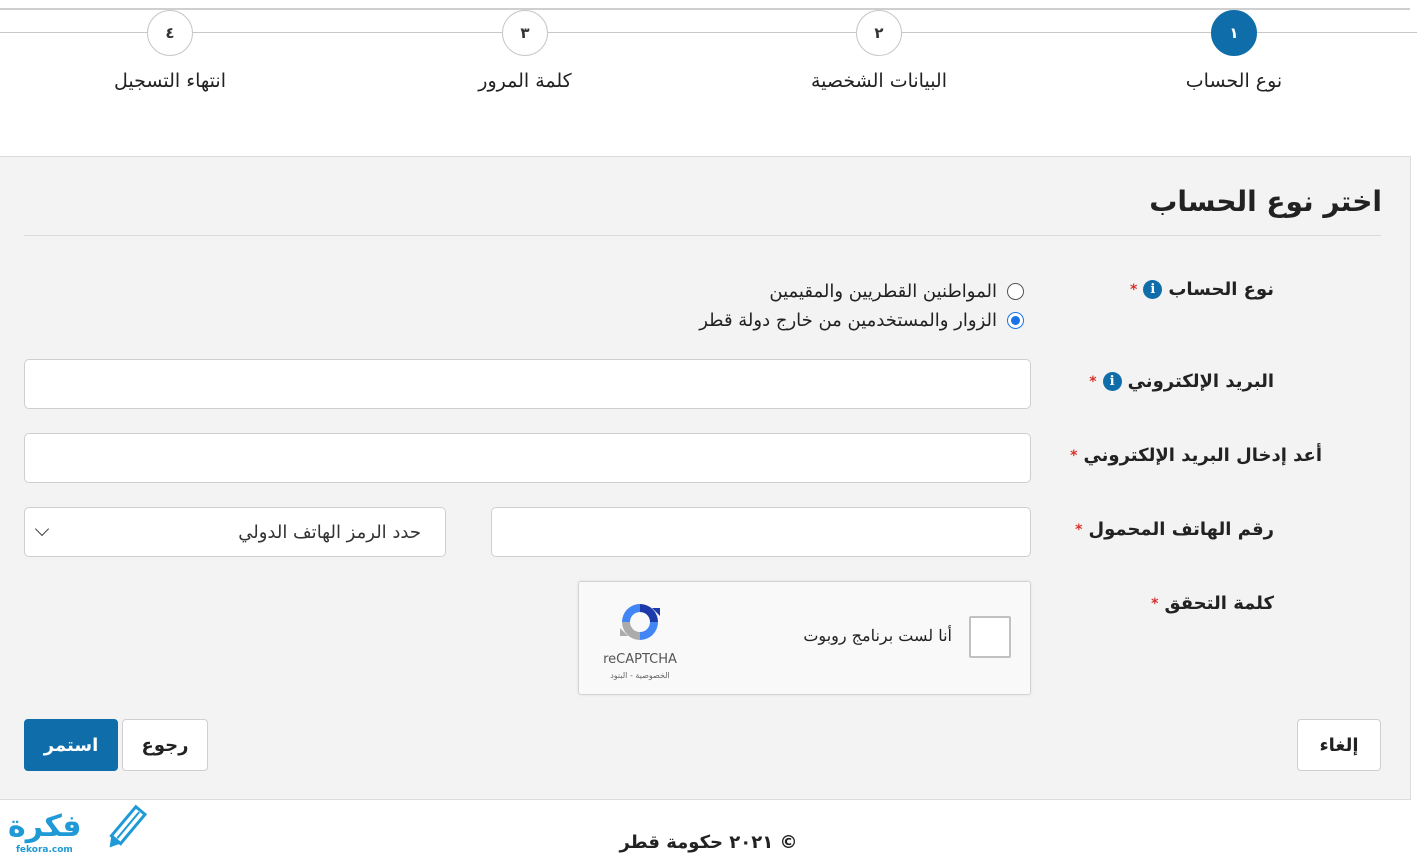  I want to click on step-label: البيانات الشخصية, so click(878, 81).